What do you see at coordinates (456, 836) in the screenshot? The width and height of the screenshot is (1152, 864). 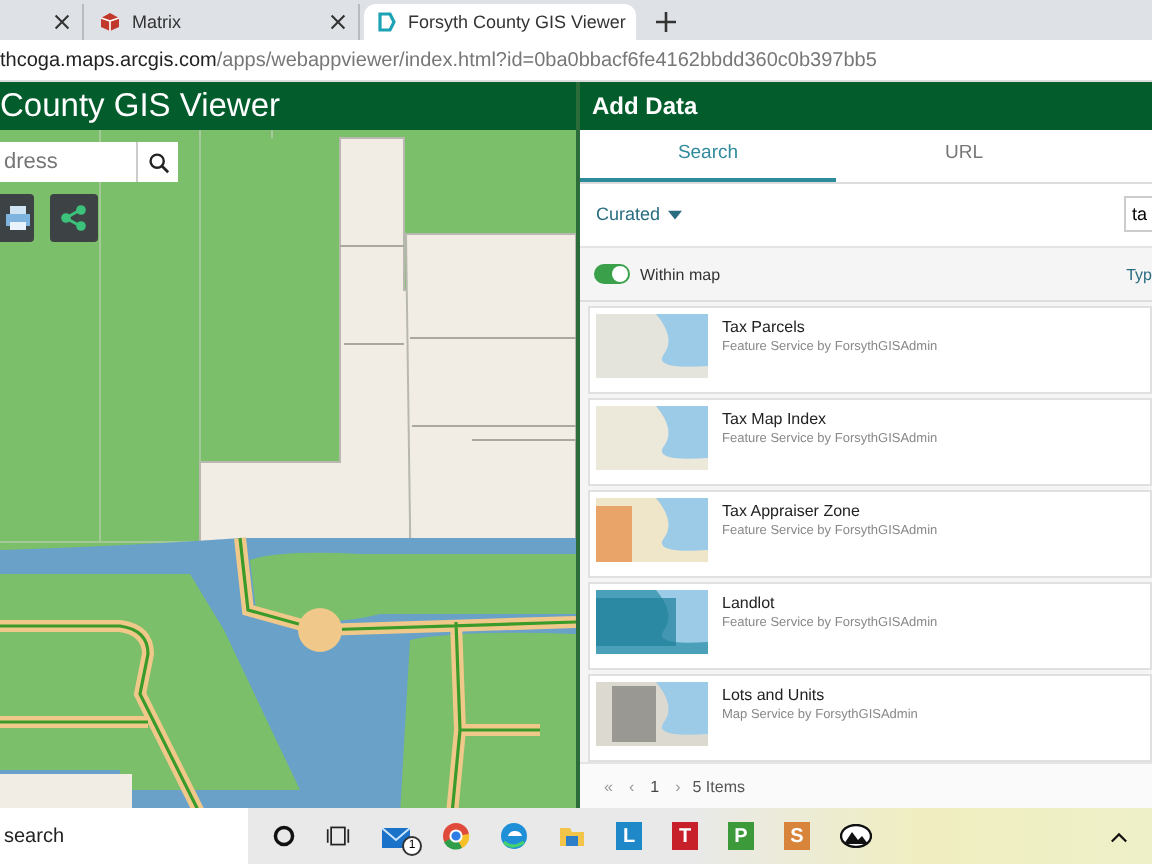 I see `chrome-icon` at bounding box center [456, 836].